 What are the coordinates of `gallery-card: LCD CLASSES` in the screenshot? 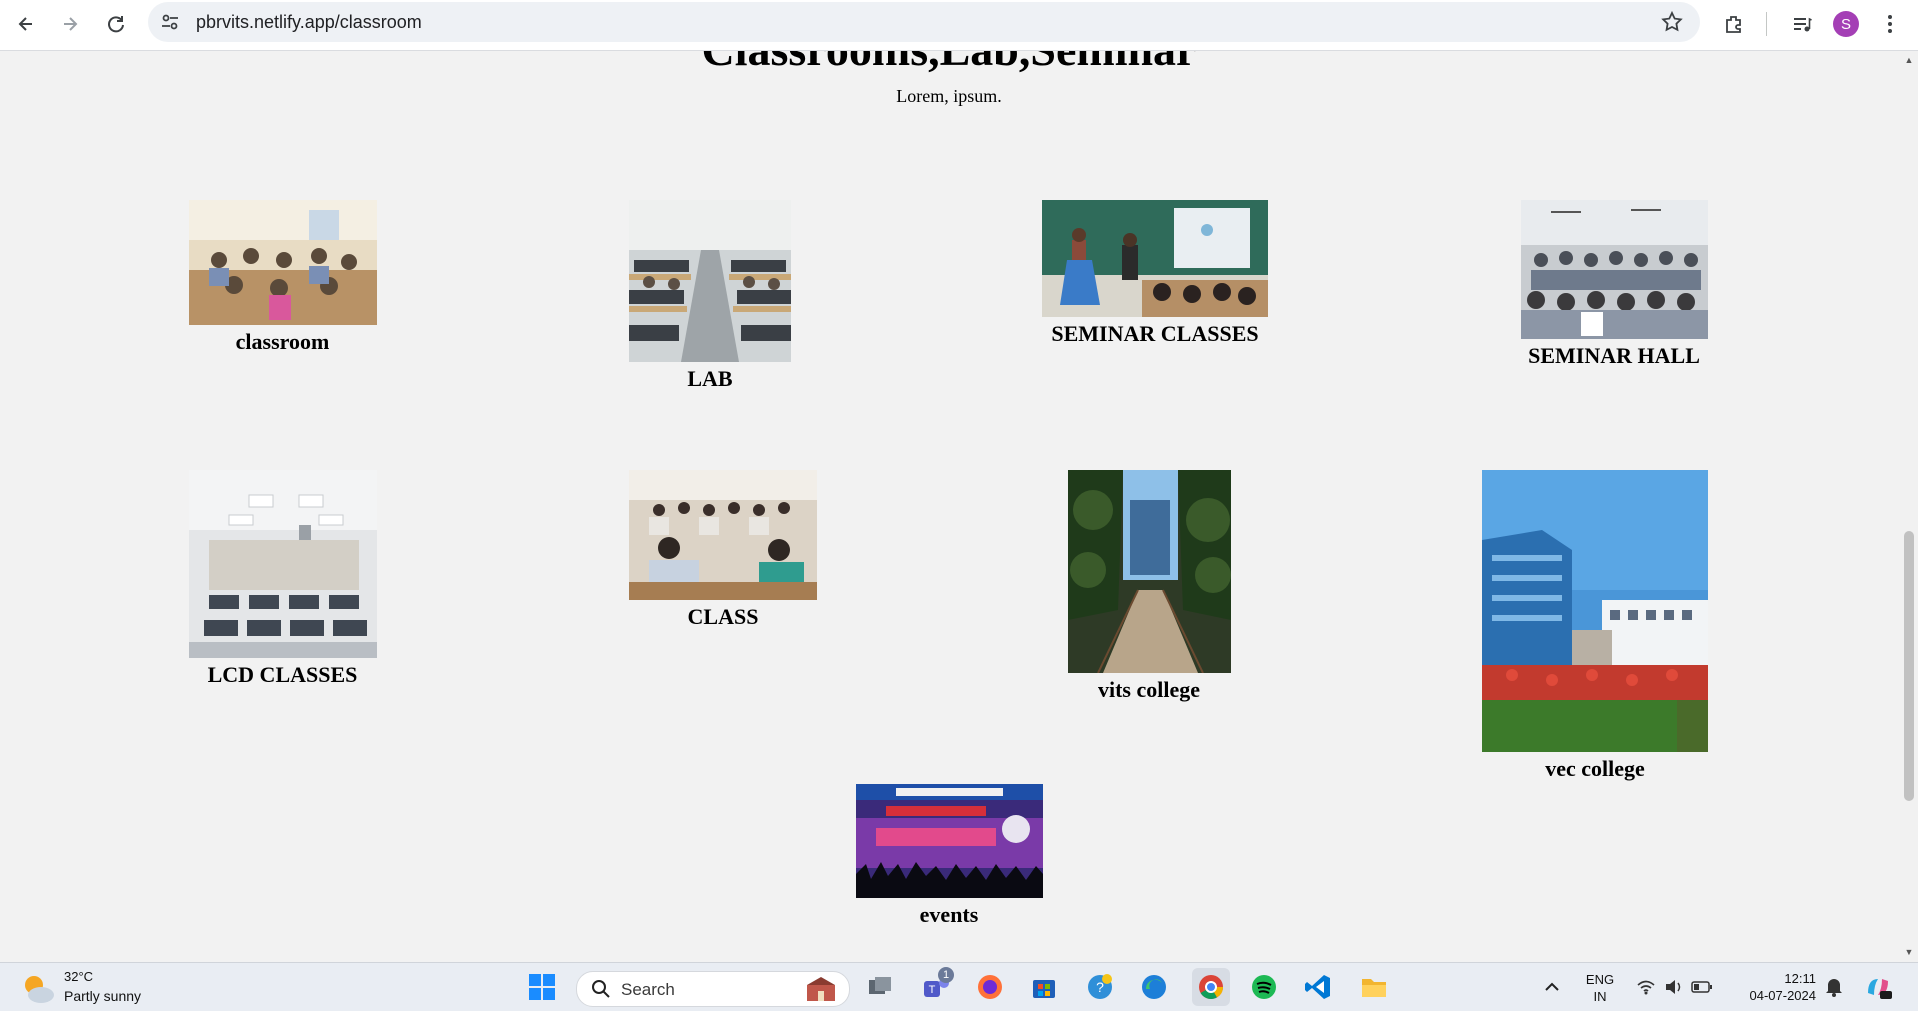 It's located at (282, 579).